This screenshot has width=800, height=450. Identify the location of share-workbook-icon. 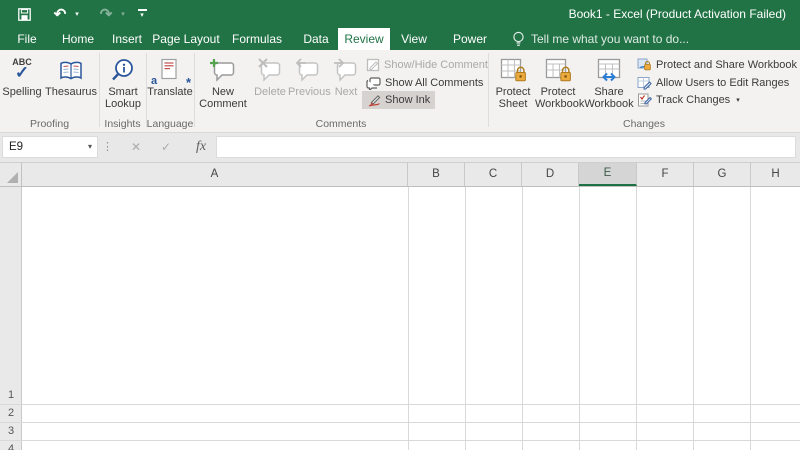
(609, 70).